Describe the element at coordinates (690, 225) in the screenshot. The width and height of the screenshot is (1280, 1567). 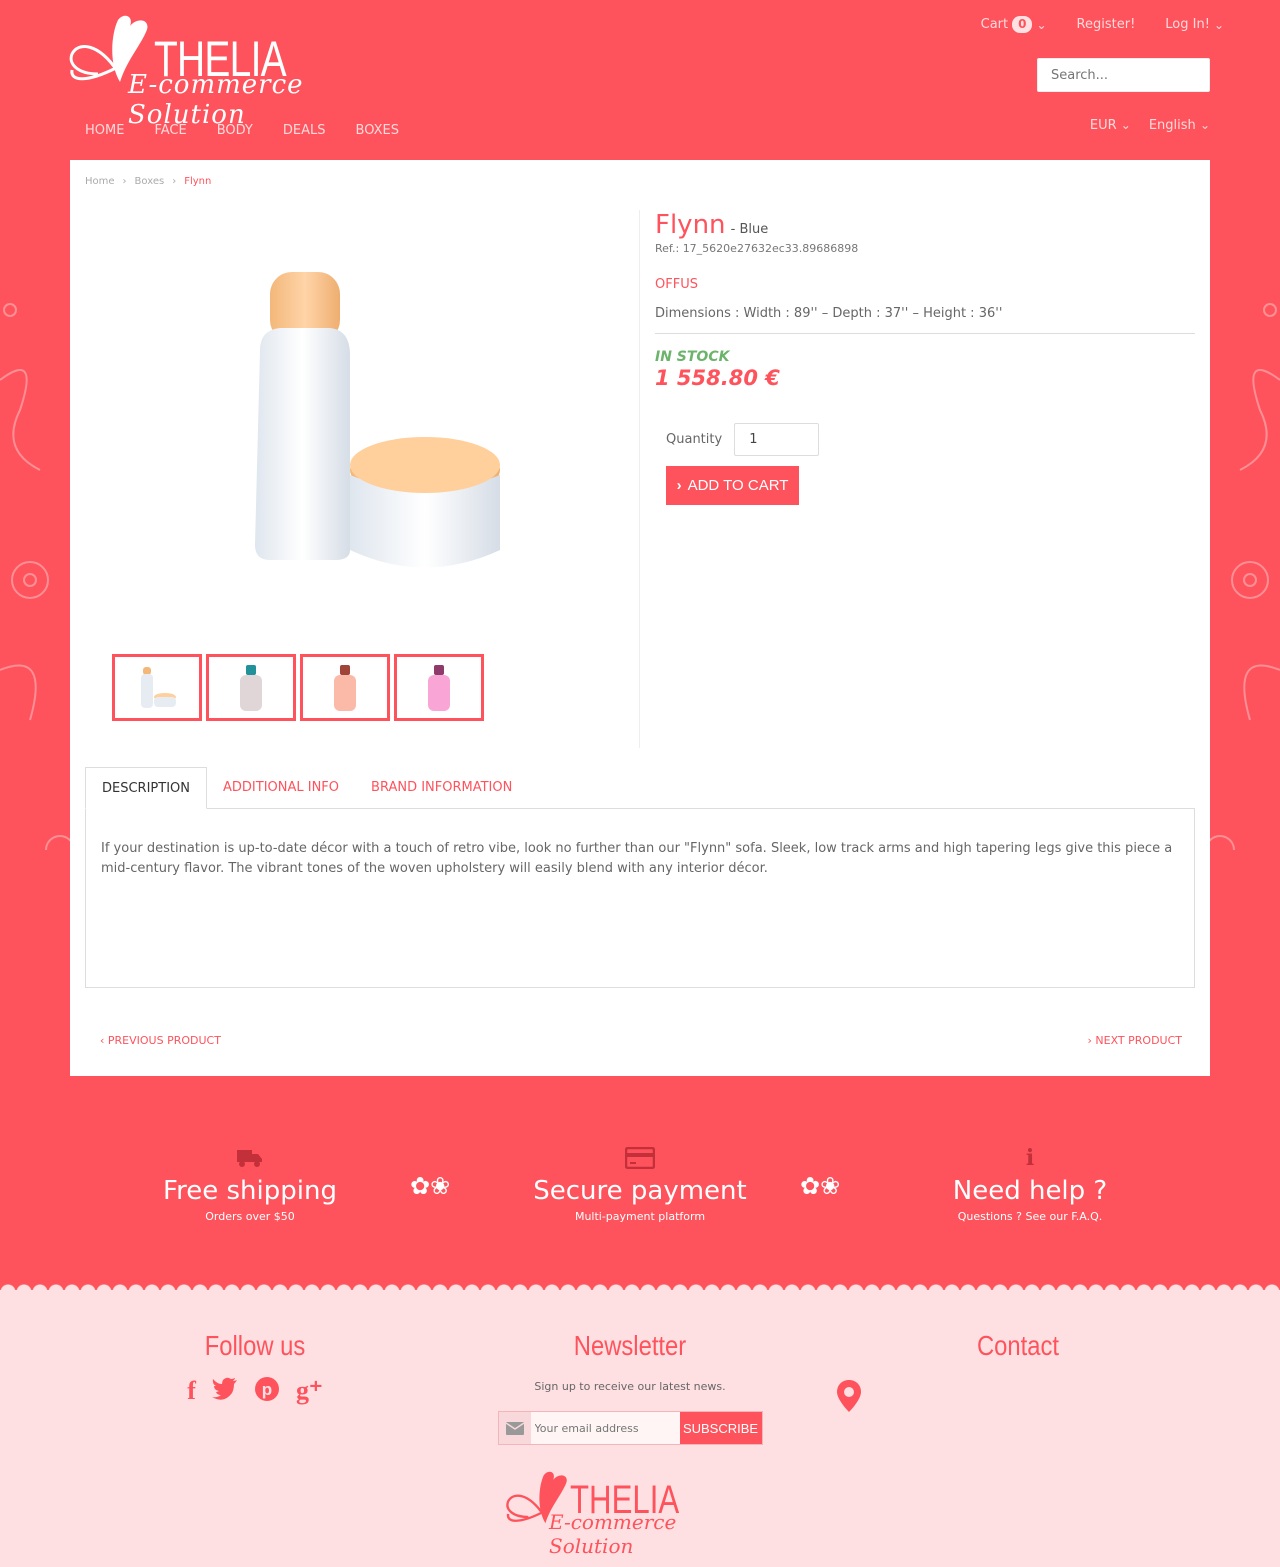
I see `product-title: Flynn` at that location.